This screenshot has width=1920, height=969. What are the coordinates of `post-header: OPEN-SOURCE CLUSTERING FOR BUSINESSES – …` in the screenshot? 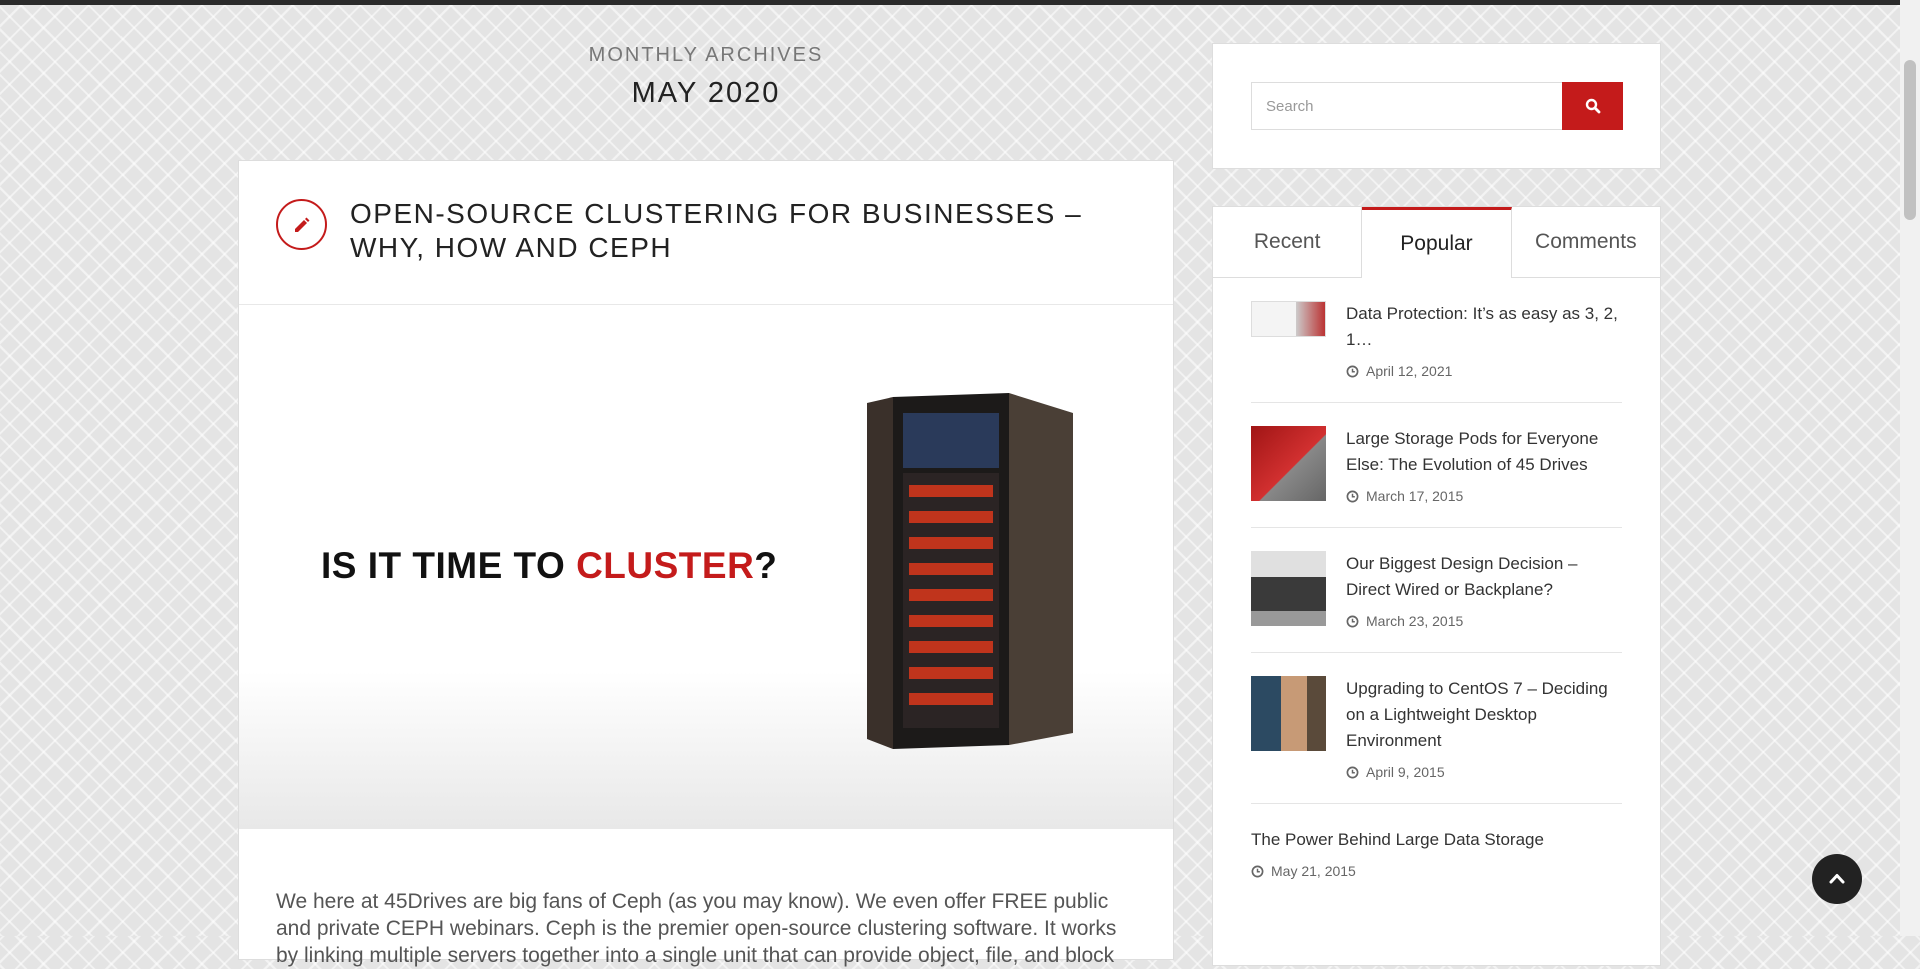 It's located at (706, 233).